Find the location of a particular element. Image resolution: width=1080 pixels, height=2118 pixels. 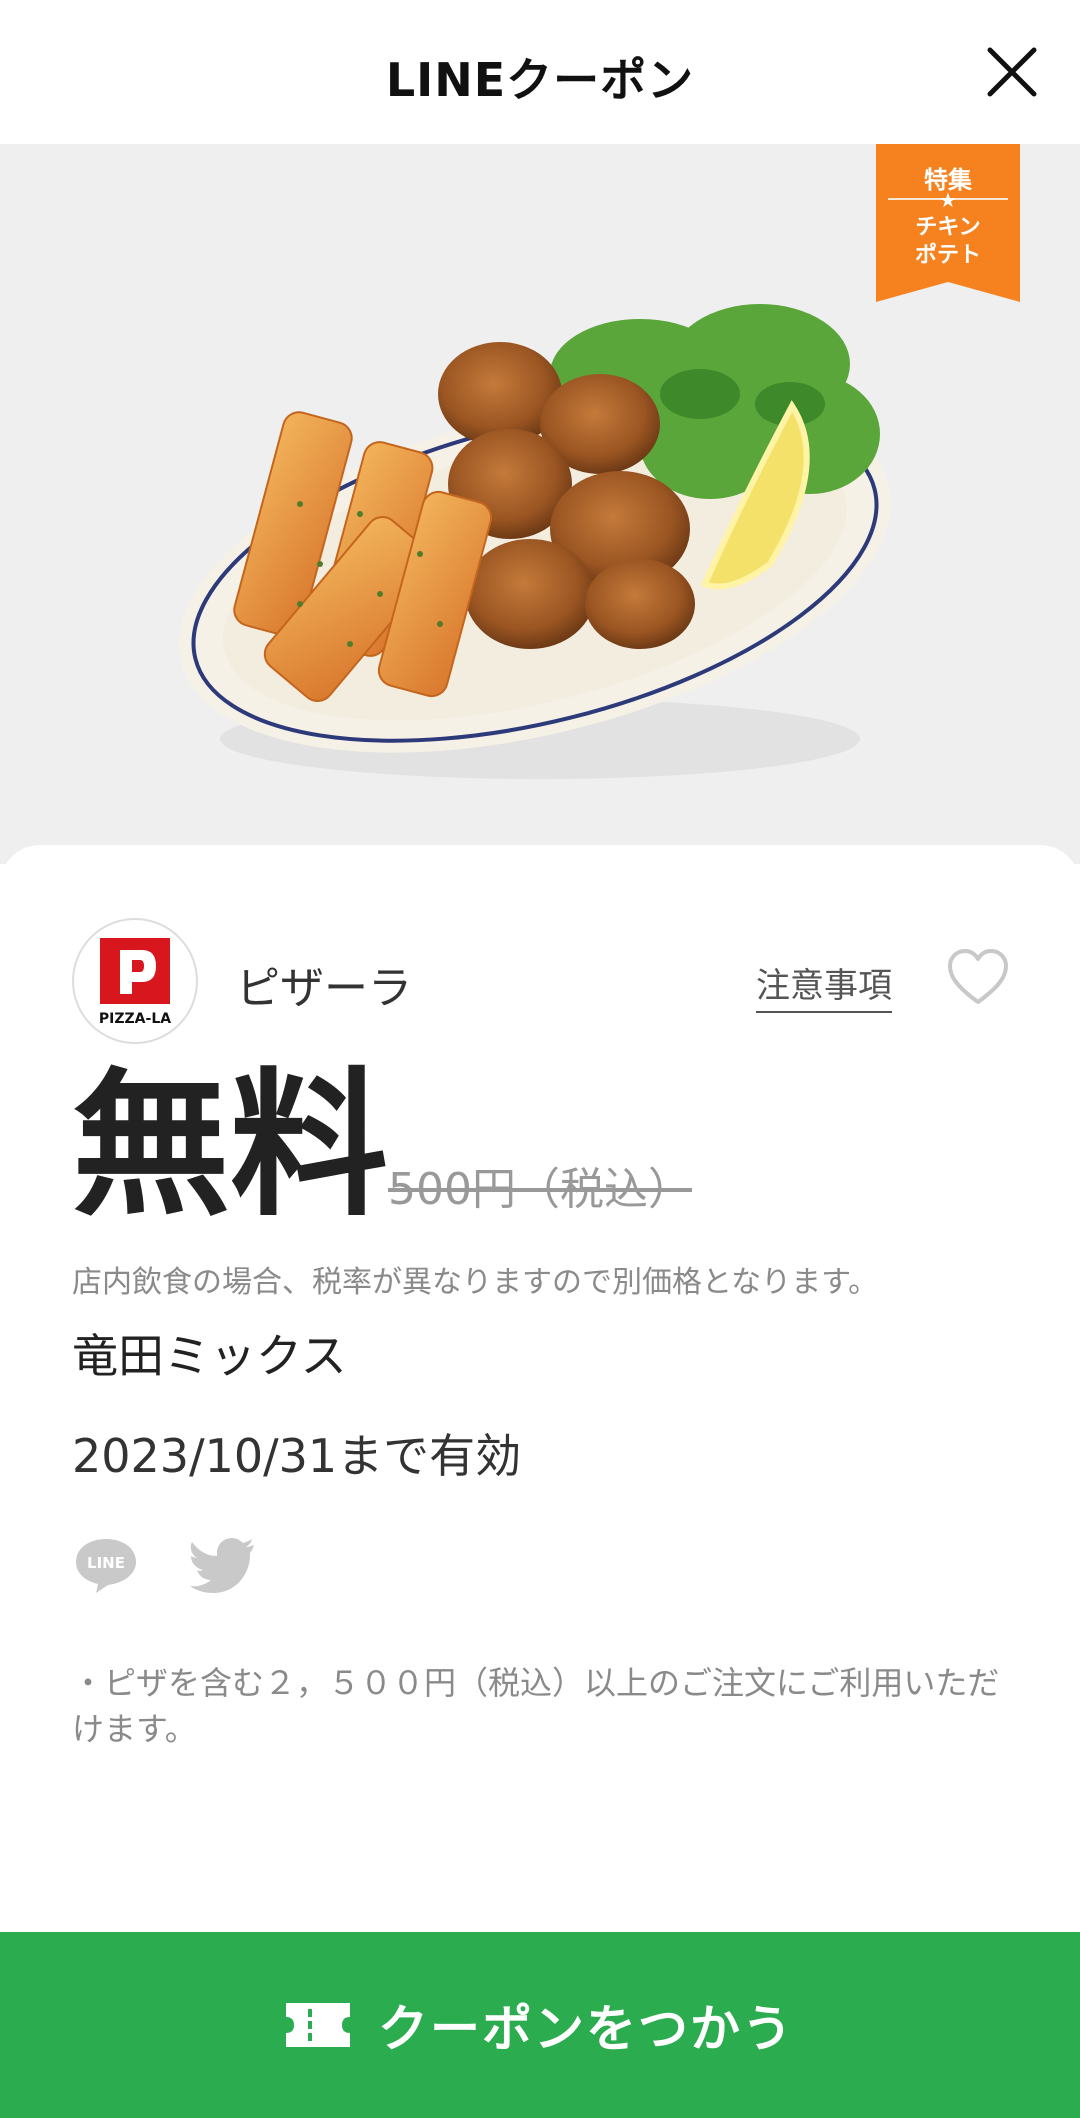

ticket-icon is located at coordinates (318, 2025).